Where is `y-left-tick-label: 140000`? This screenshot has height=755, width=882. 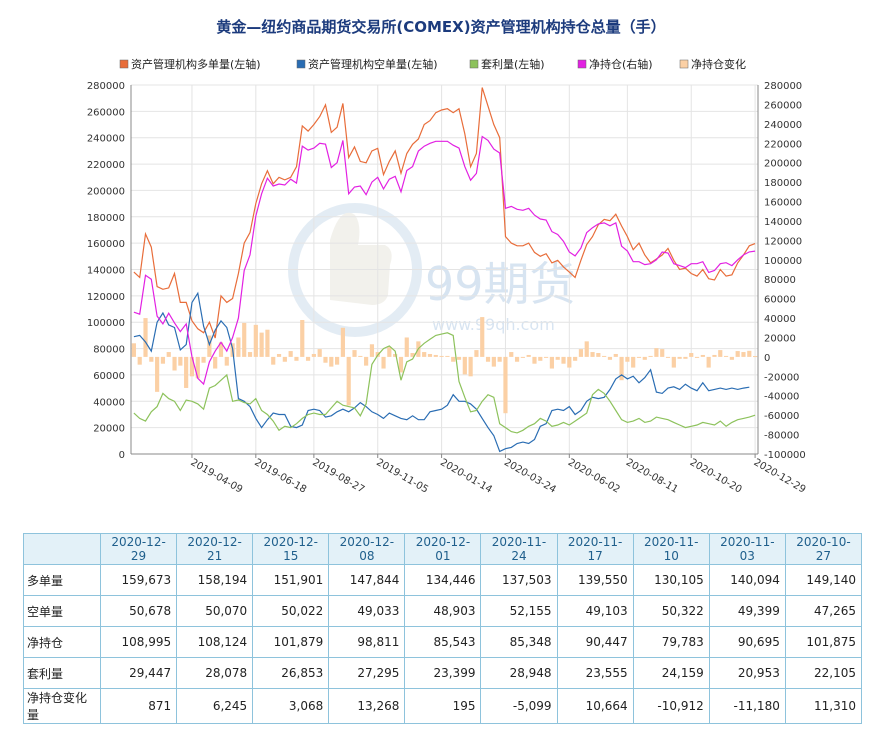 y-left-tick-label: 140000 is located at coordinates (106, 271).